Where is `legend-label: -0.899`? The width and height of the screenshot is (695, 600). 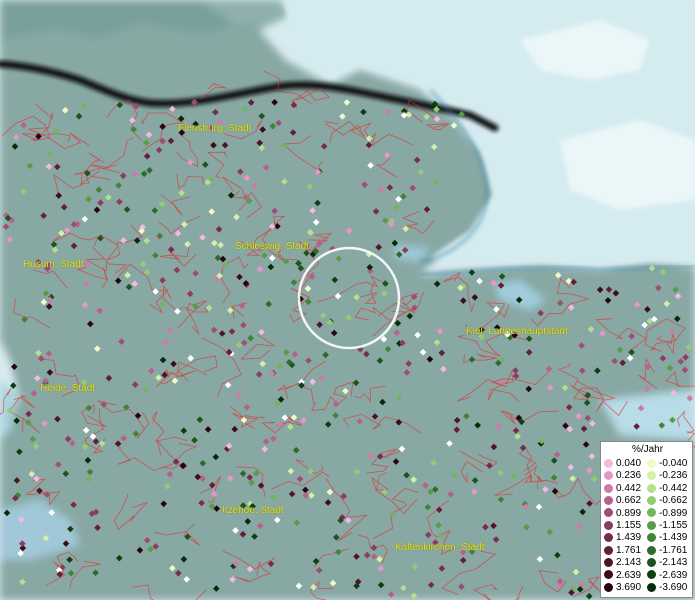 legend-label: -0.899 is located at coordinates (673, 513).